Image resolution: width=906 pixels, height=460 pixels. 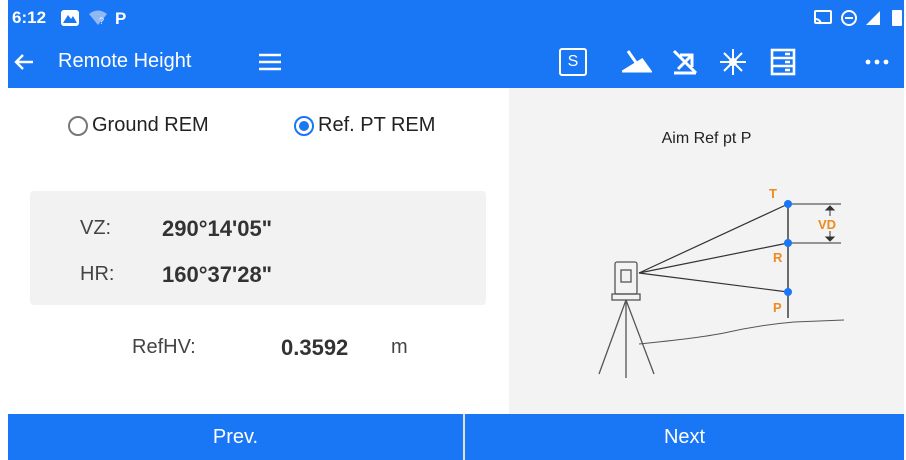 What do you see at coordinates (97, 274) in the screenshot?
I see `hr-label: HR:` at bounding box center [97, 274].